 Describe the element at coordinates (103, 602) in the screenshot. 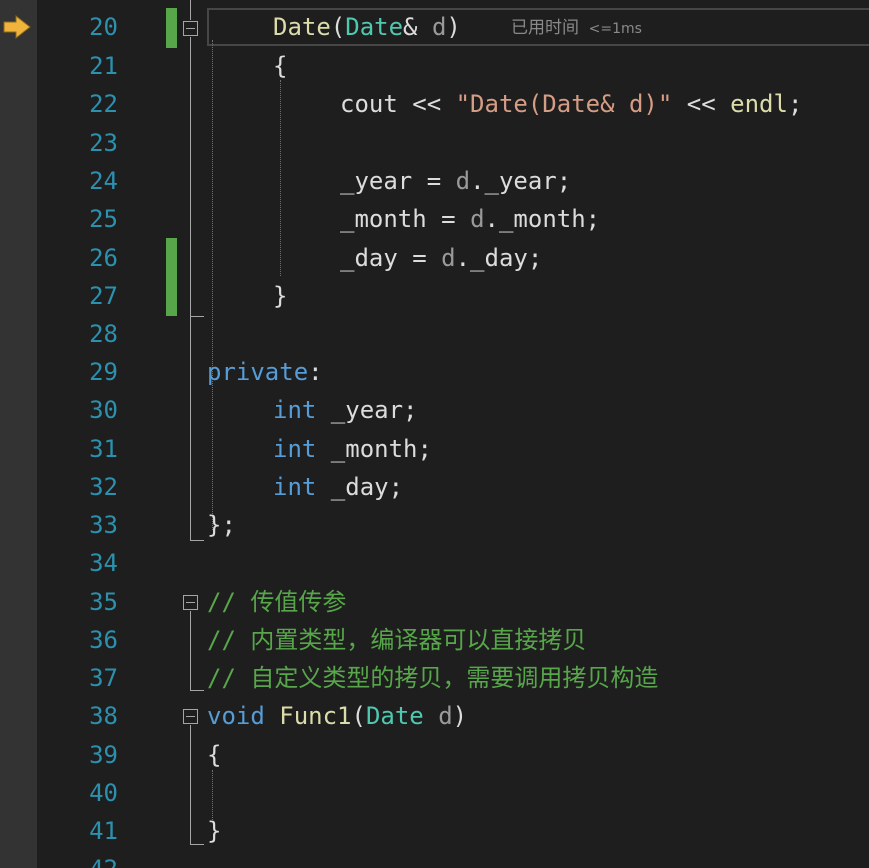

I see `line-number: 35` at that location.